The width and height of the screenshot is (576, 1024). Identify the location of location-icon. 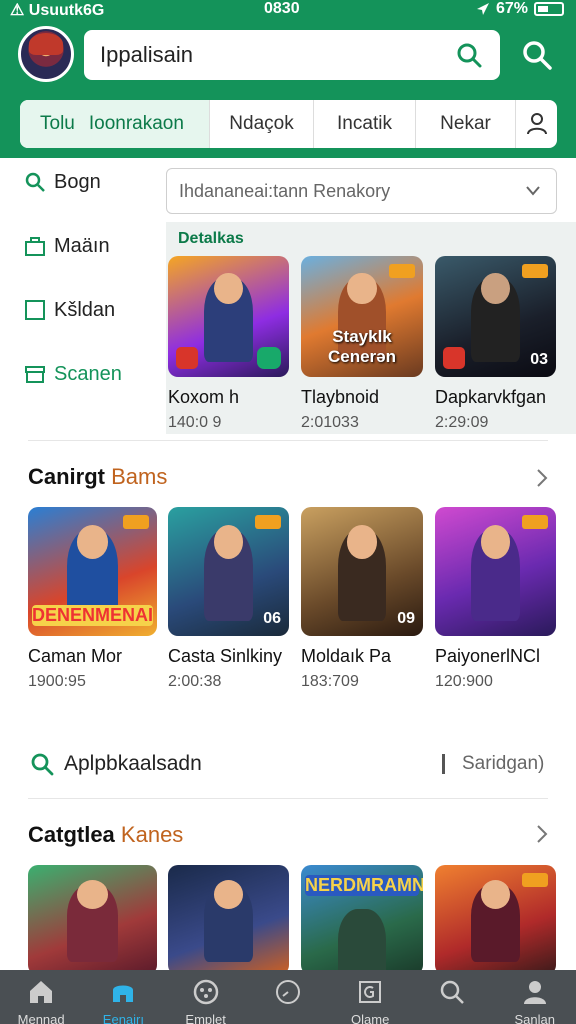
(482, 9).